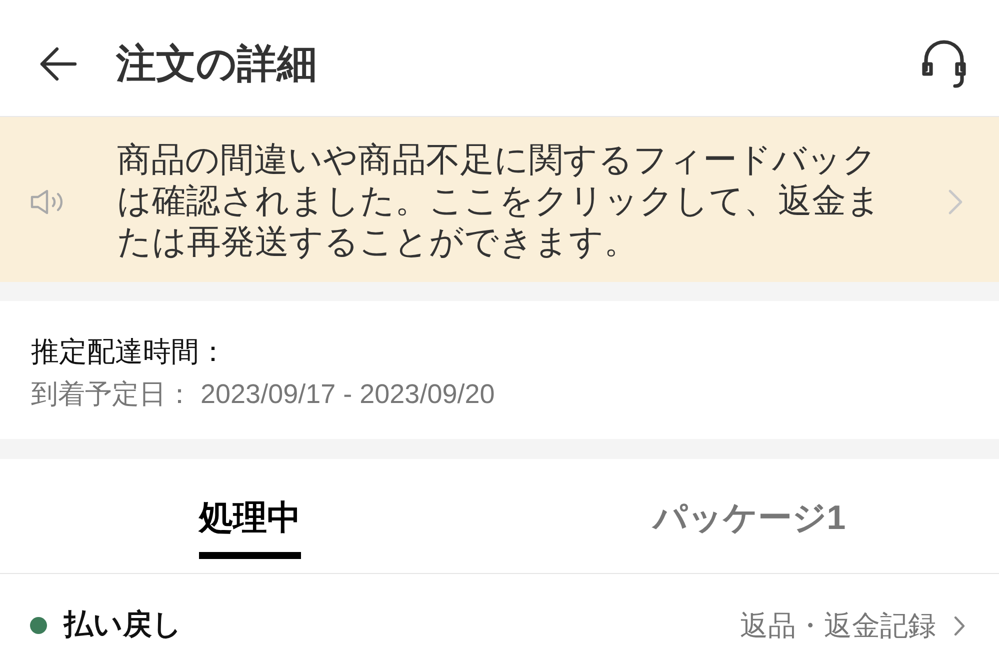 This screenshot has height=662, width=999. I want to click on page-title: 注文の詳細, so click(216, 64).